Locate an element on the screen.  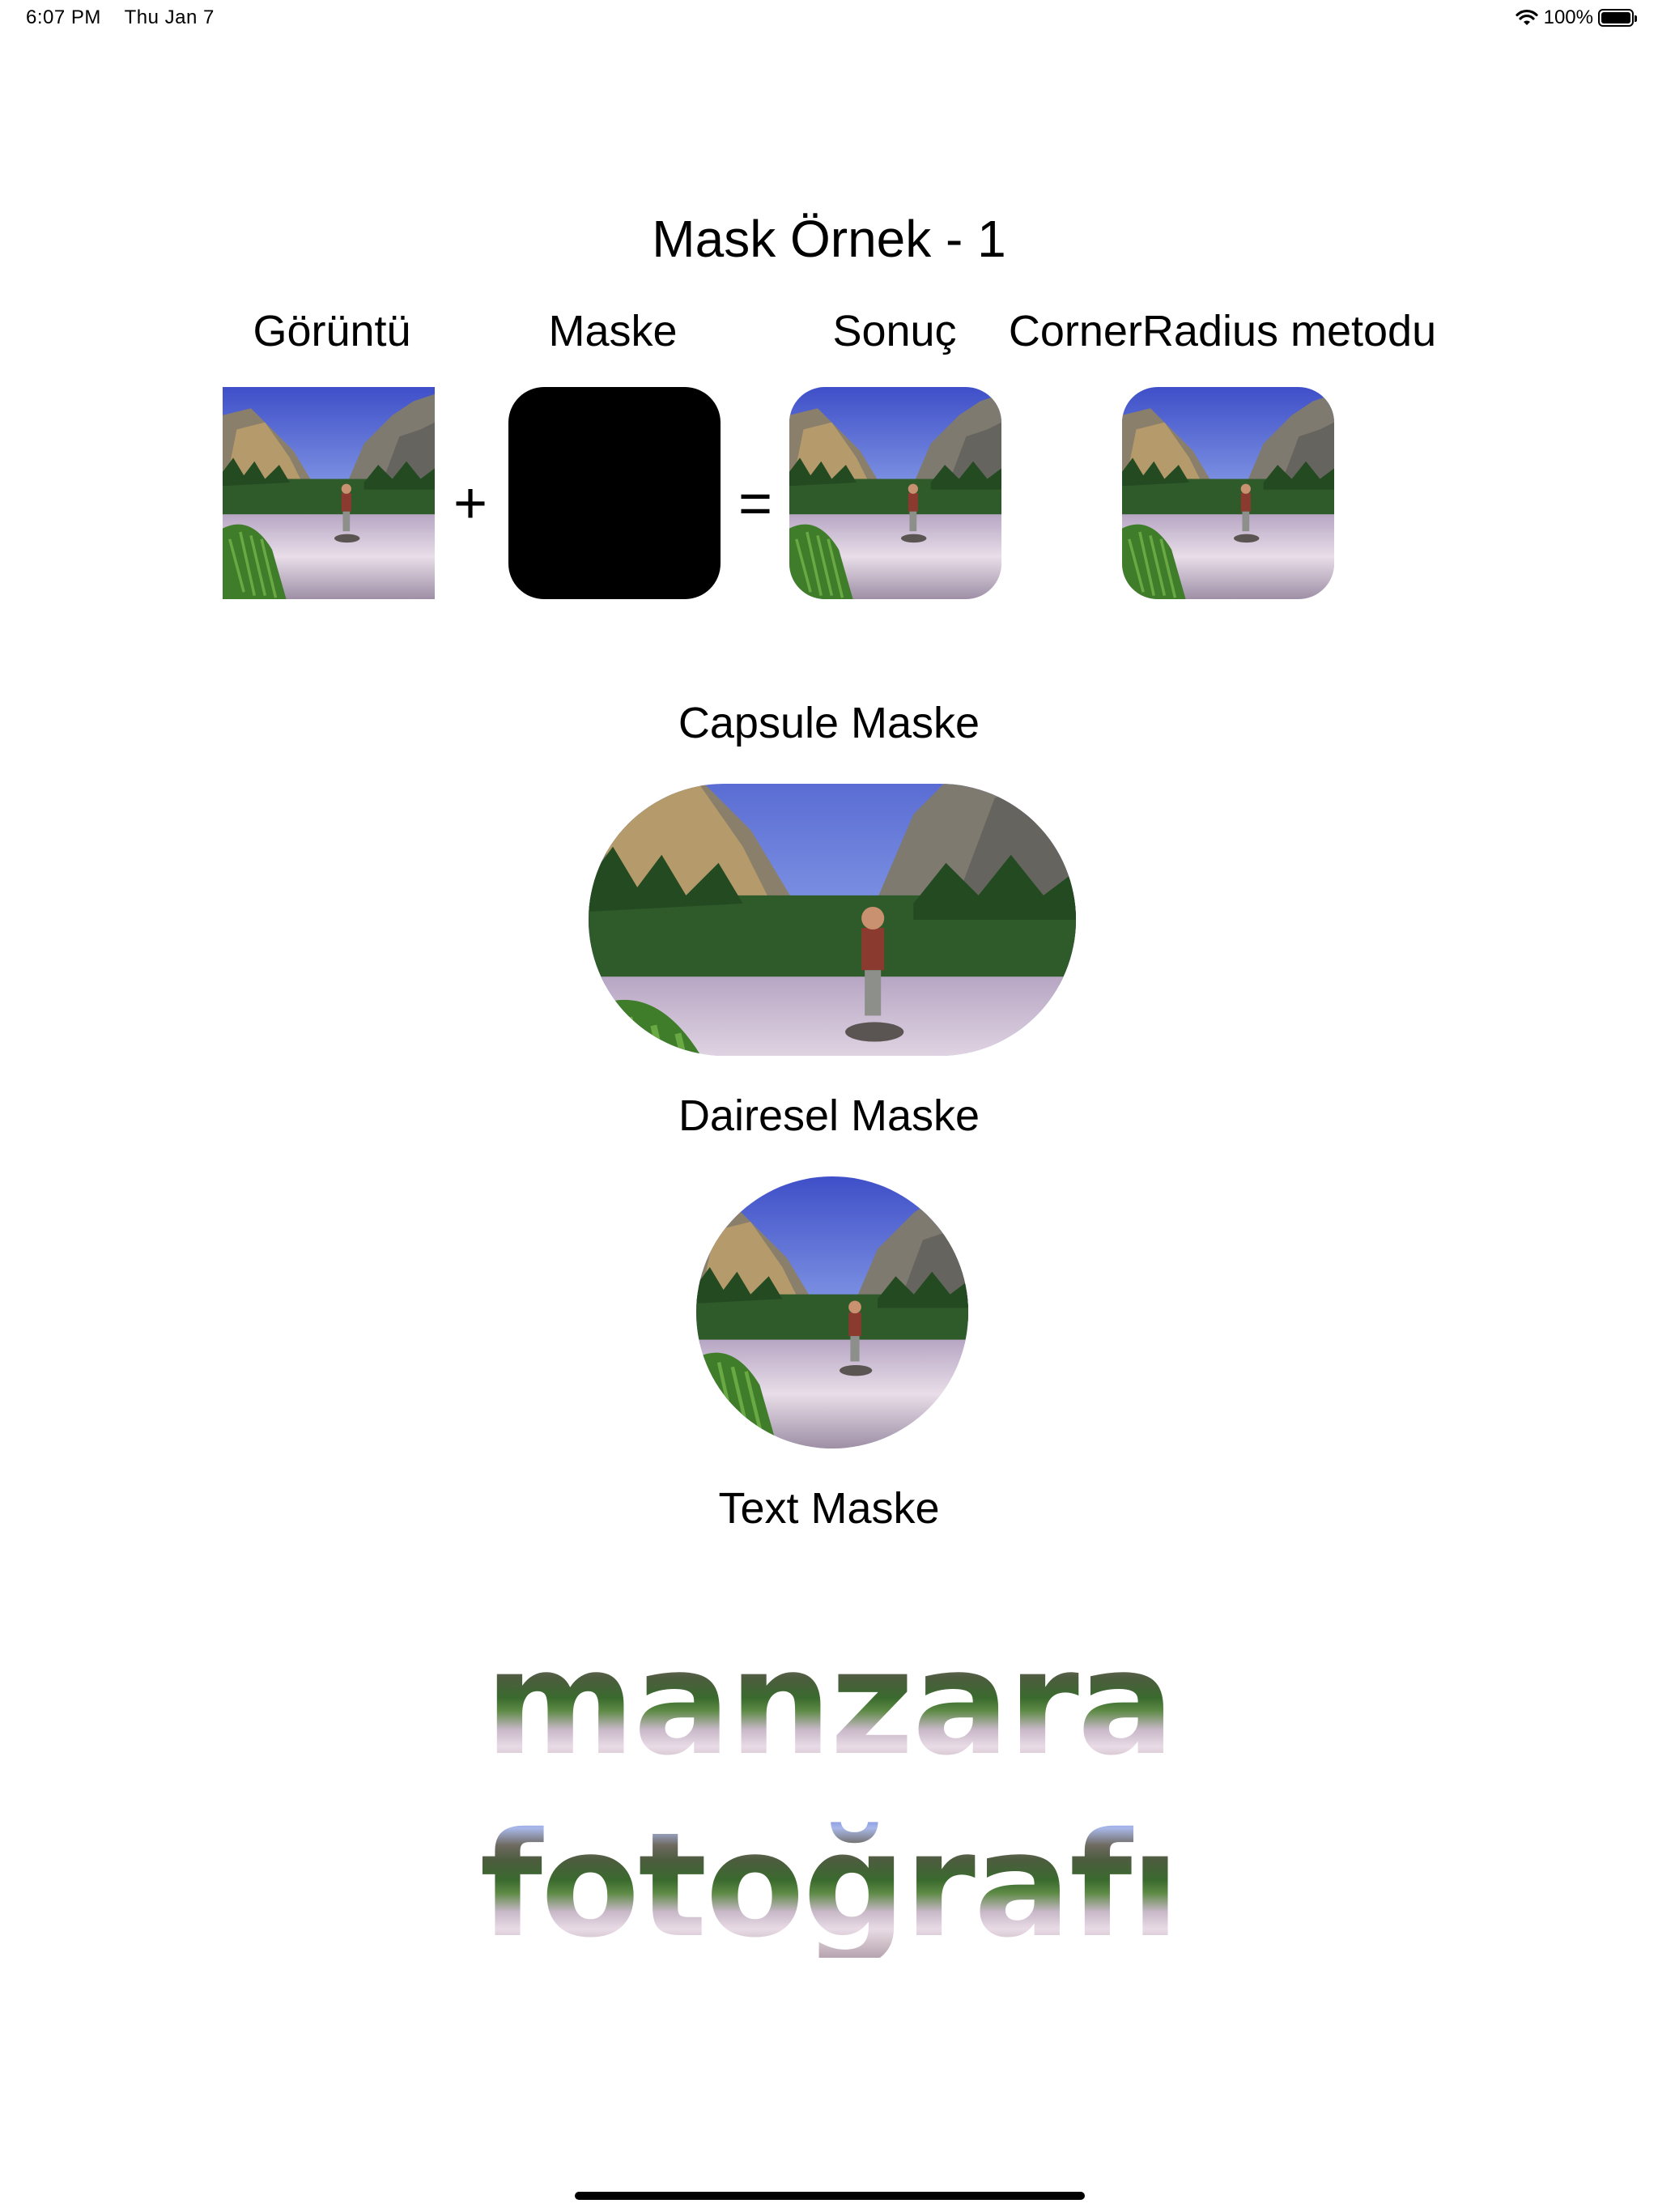
plus-operator: + is located at coordinates (470, 504).